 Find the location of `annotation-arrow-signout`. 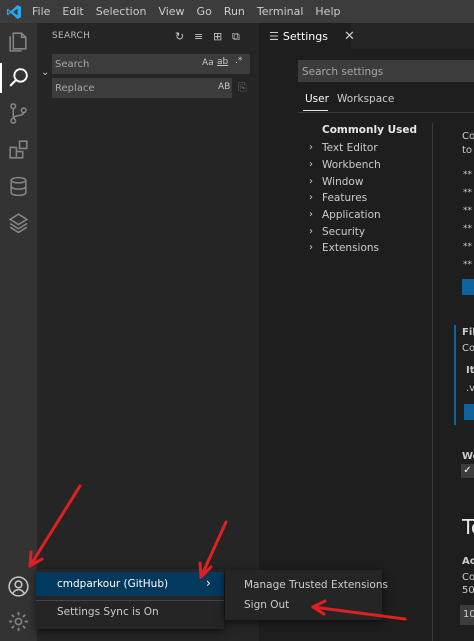

annotation-arrow-signout is located at coordinates (359, 613).